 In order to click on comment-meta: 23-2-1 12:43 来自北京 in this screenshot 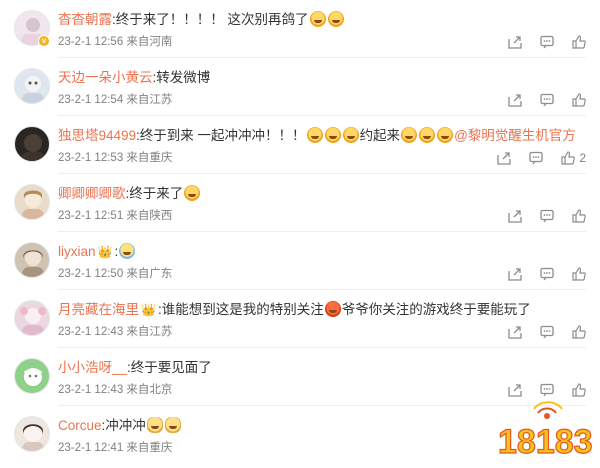, I will do `click(115, 390)`.